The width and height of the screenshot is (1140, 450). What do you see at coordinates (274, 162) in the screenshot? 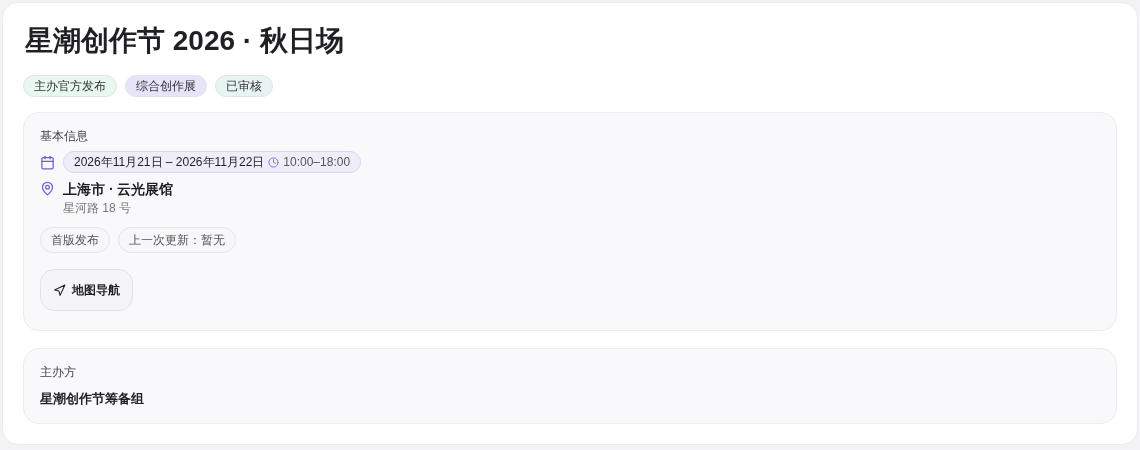
I see `clock-icon` at bounding box center [274, 162].